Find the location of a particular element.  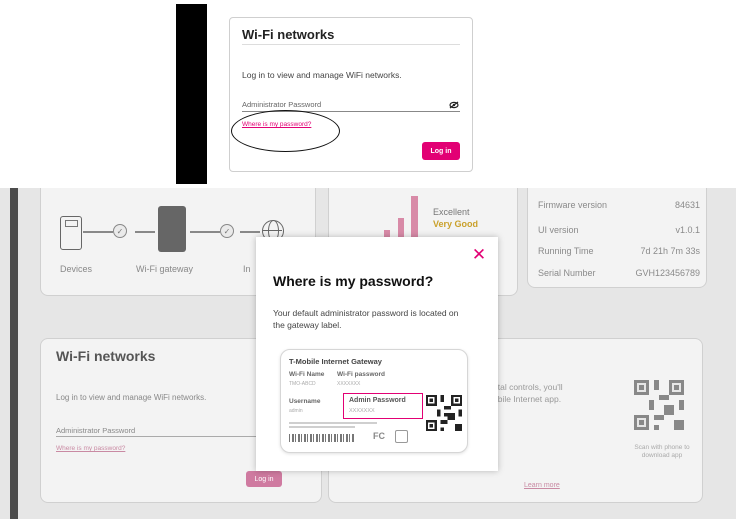

parental-line: ntal controls, you'll is located at coordinates (528, 387).